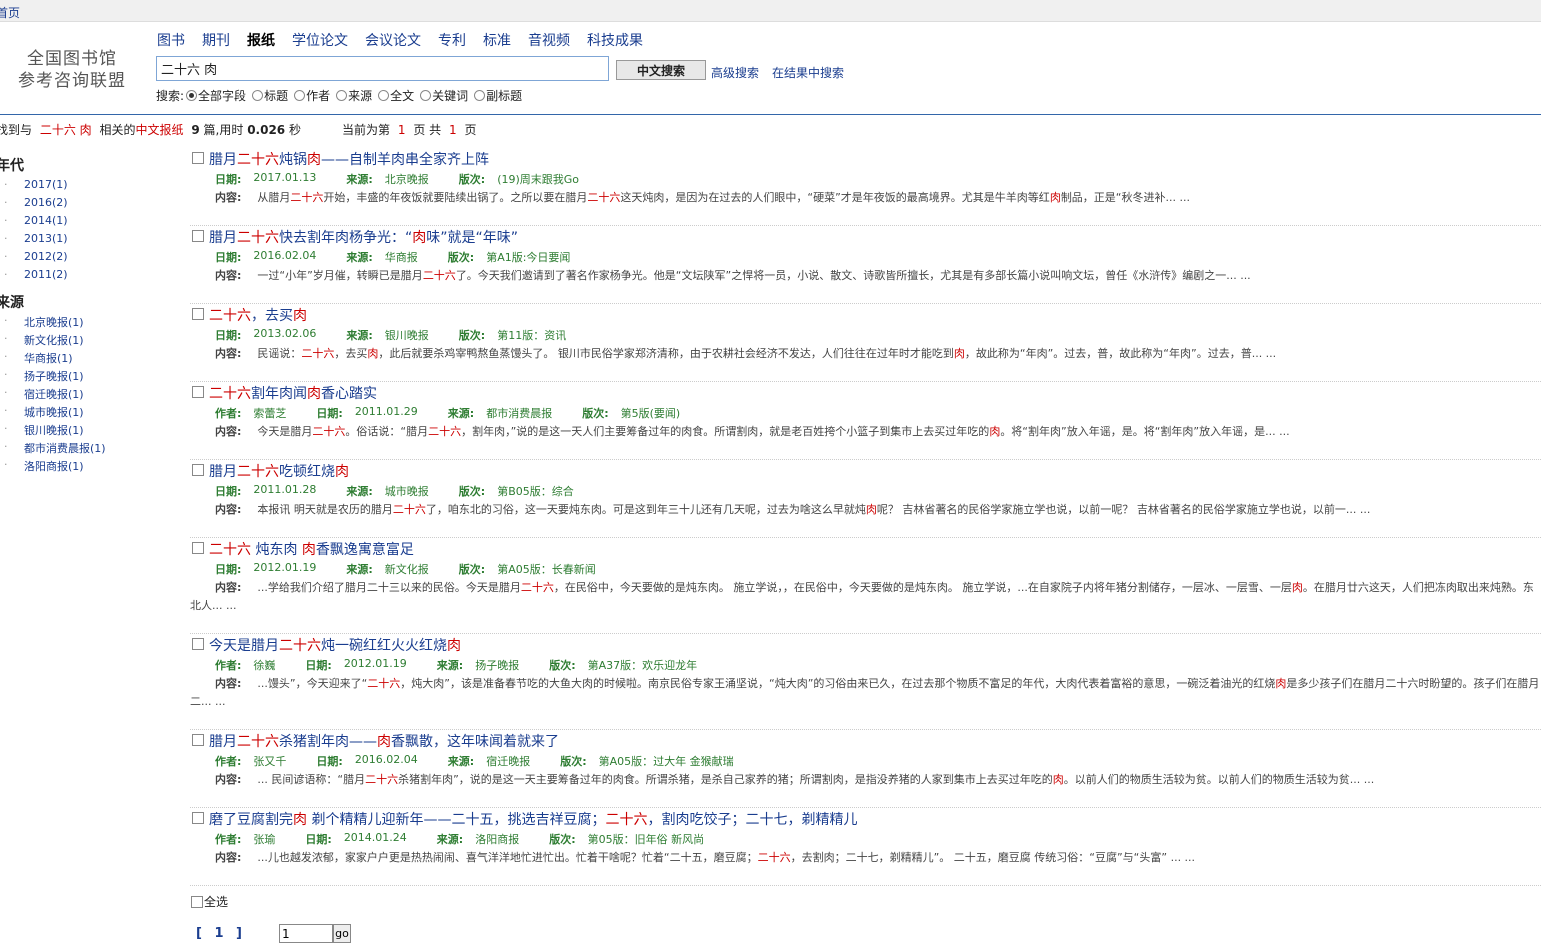 The width and height of the screenshot is (1541, 949). Describe the element at coordinates (34, 259) in the screenshot. I see `year-facet-item-4: 2012(2)` at that location.